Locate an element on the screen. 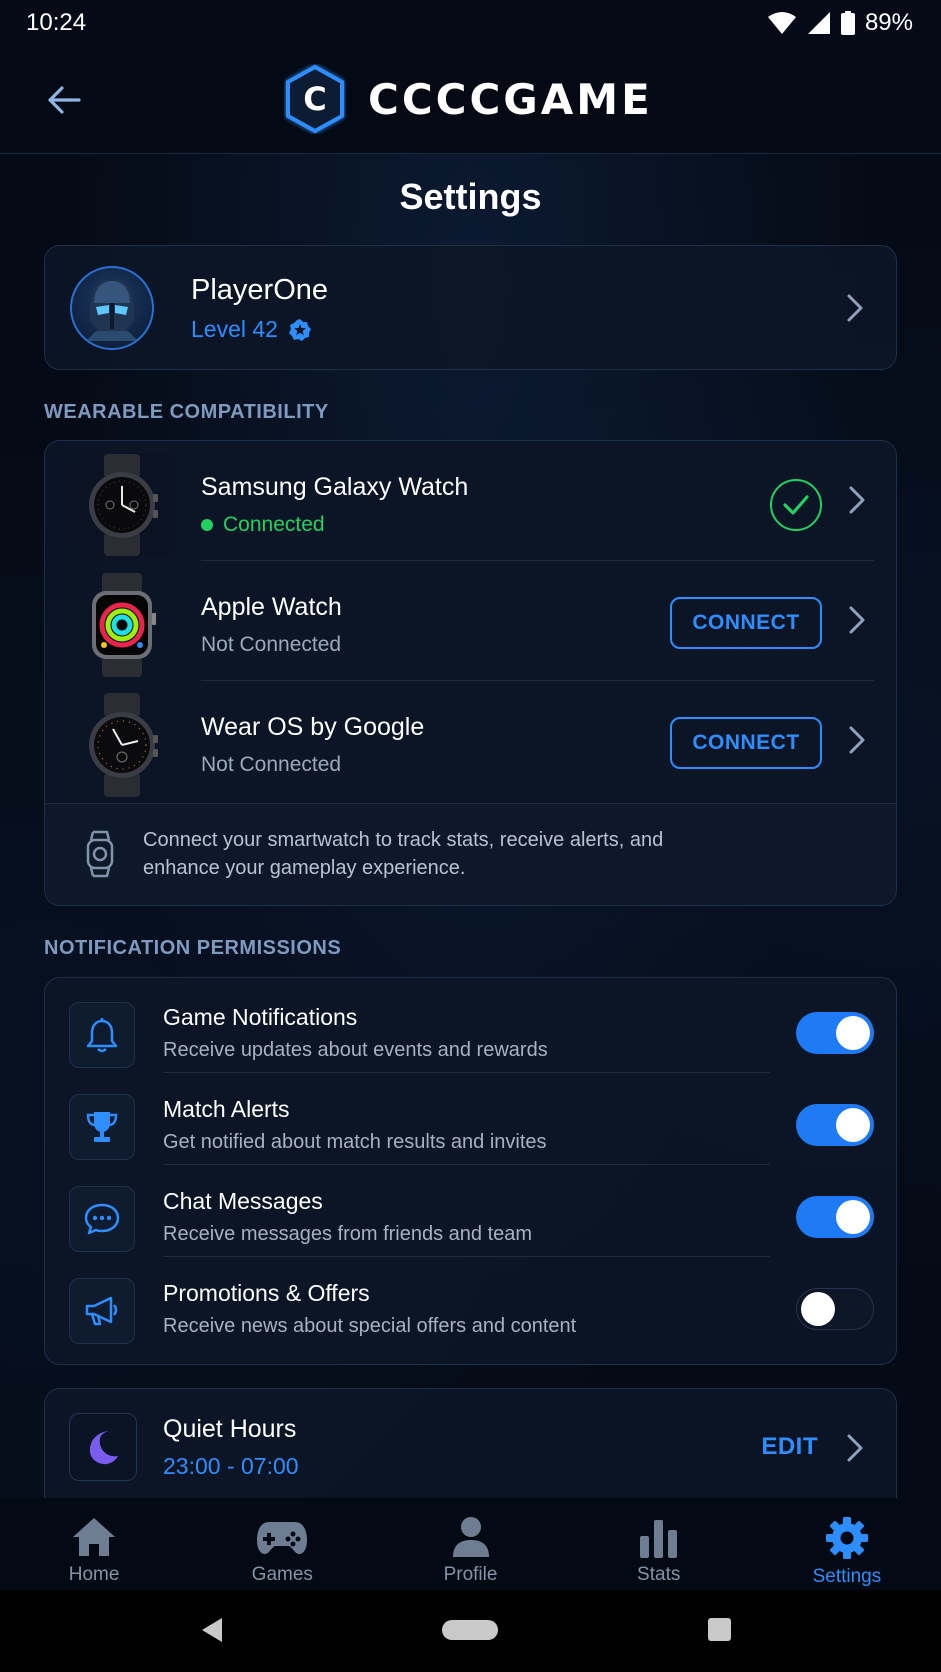  system-recents-button is located at coordinates (719, 1629).